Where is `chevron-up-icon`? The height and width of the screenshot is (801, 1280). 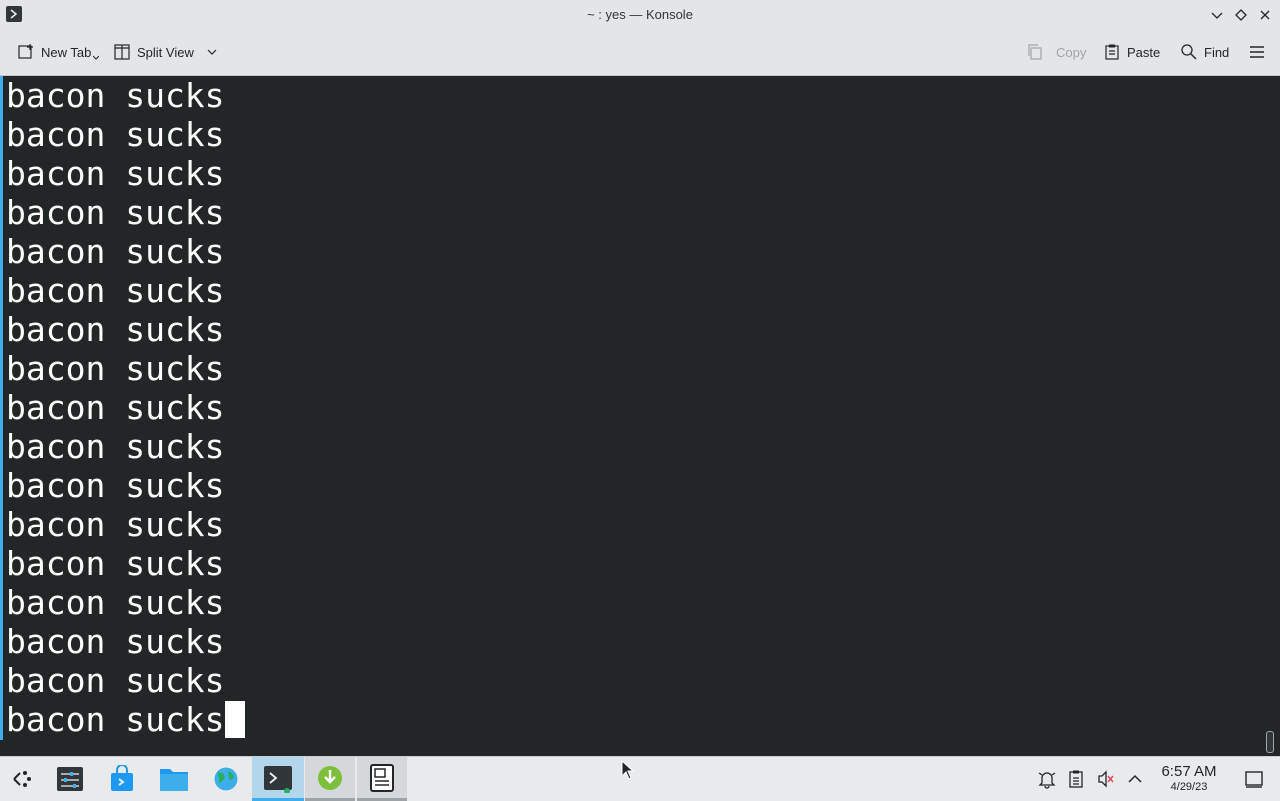
chevron-up-icon is located at coordinates (1135, 779).